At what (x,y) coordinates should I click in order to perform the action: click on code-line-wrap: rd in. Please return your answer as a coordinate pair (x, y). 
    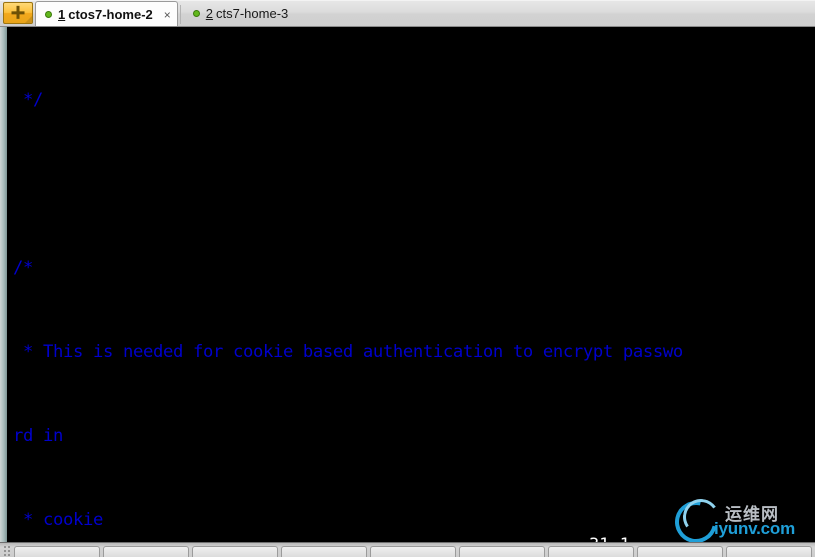
    Looking at the image, I should click on (414, 436).